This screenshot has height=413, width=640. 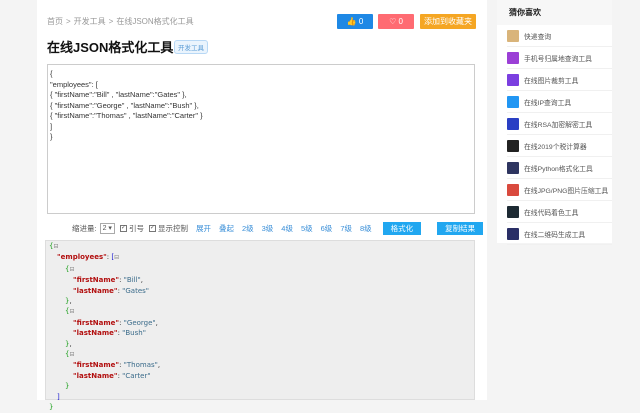 I want to click on format-button: 格式化, so click(x=402, y=228).